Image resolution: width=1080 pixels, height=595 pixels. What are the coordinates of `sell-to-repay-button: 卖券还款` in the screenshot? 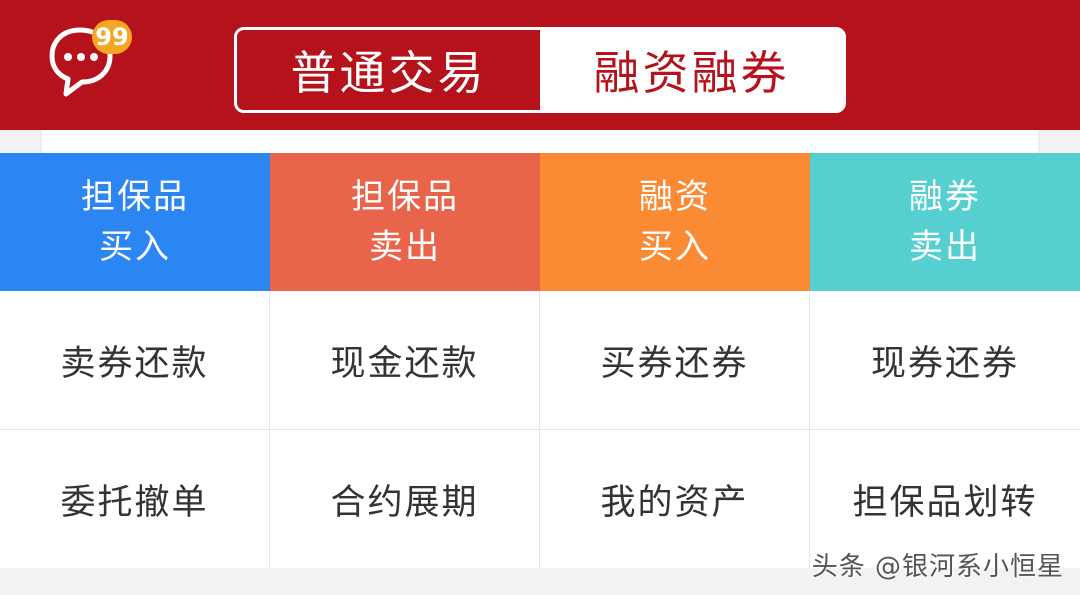 It's located at (135, 360).